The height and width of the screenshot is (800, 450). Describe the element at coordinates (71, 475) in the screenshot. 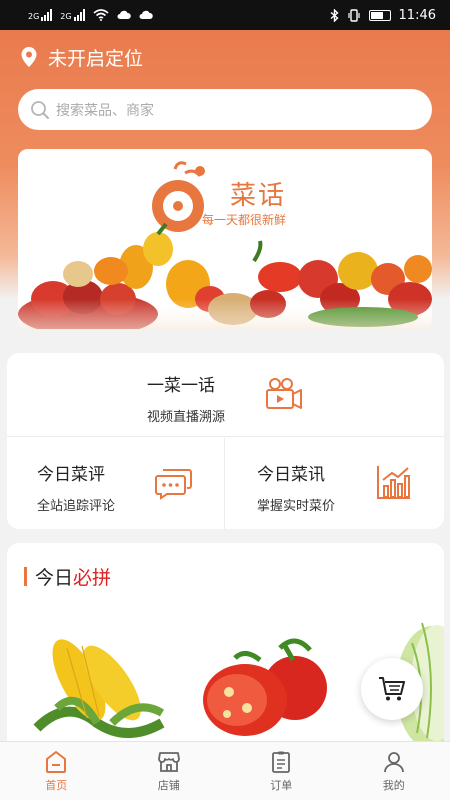

I see `feature-reviews-title: 今日菜评` at that location.